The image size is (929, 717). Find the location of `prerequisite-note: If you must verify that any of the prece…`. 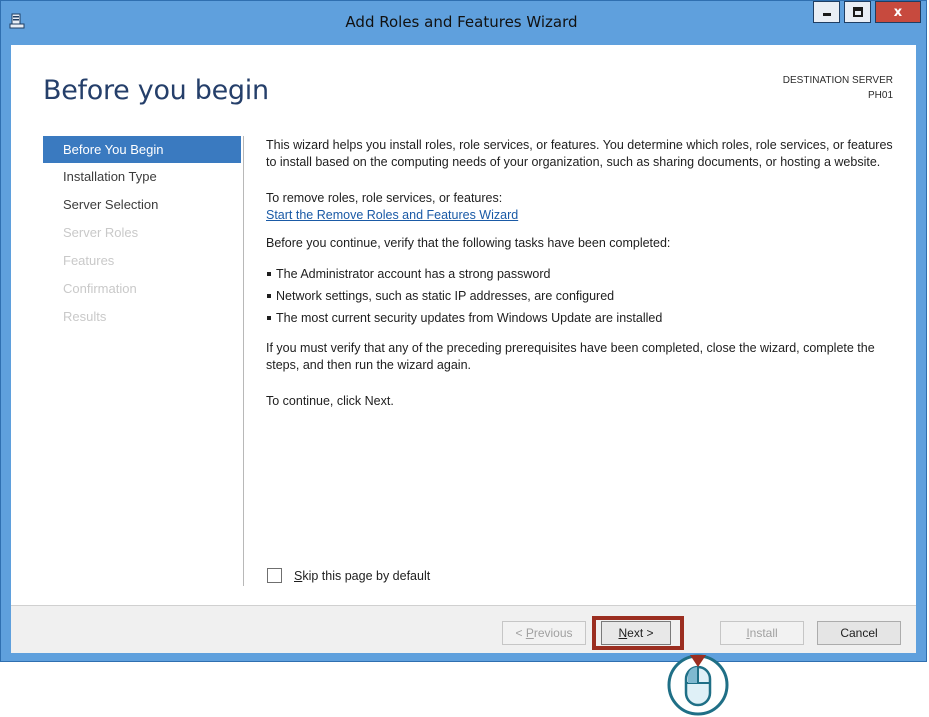

prerequisite-note: If you must verify that any of the prece… is located at coordinates (570, 356).